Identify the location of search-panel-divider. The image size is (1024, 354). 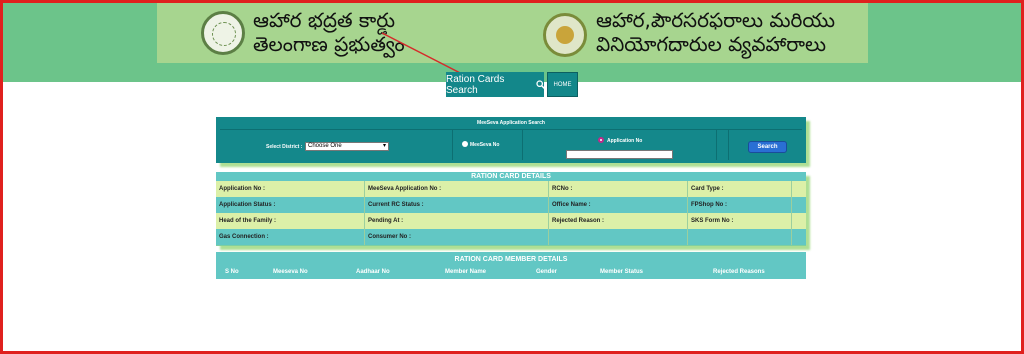
(511, 129).